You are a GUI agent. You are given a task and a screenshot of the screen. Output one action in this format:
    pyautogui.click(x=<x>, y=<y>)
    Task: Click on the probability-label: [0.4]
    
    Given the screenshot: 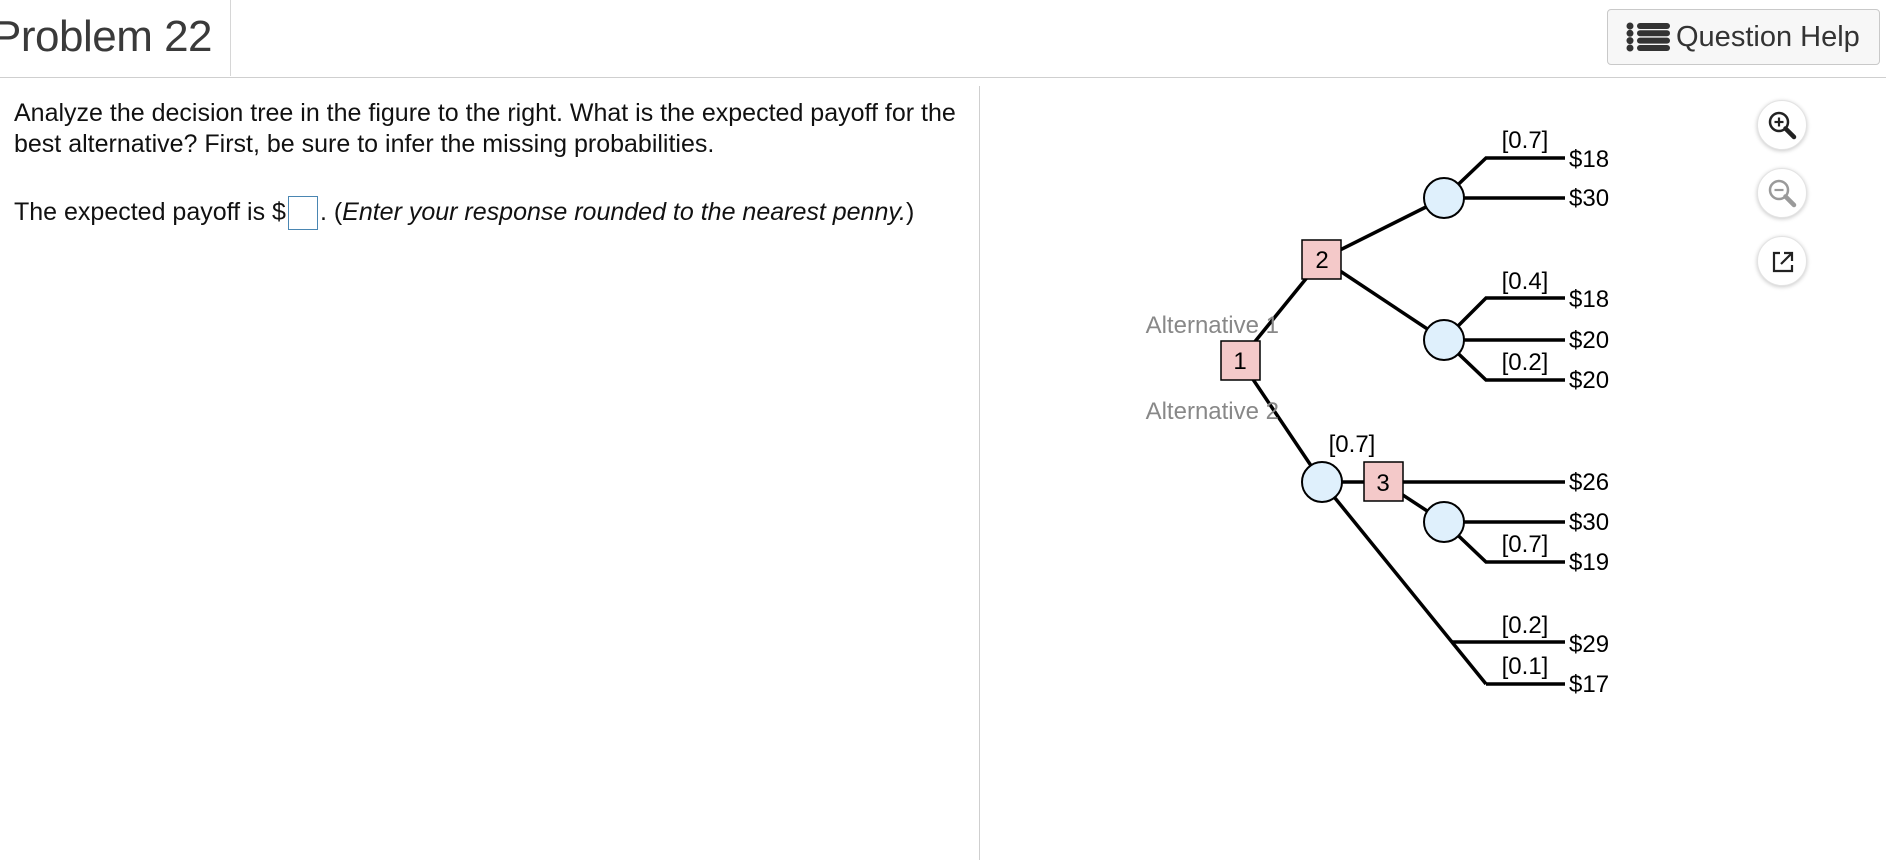 What is the action you would take?
    pyautogui.click(x=1525, y=281)
    